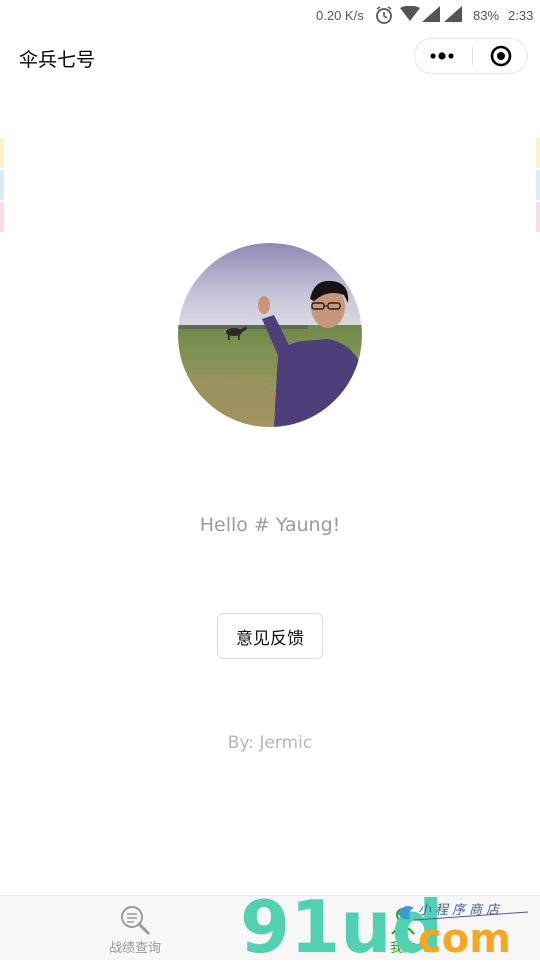  I want to click on close-mini-program-button, so click(500, 56).